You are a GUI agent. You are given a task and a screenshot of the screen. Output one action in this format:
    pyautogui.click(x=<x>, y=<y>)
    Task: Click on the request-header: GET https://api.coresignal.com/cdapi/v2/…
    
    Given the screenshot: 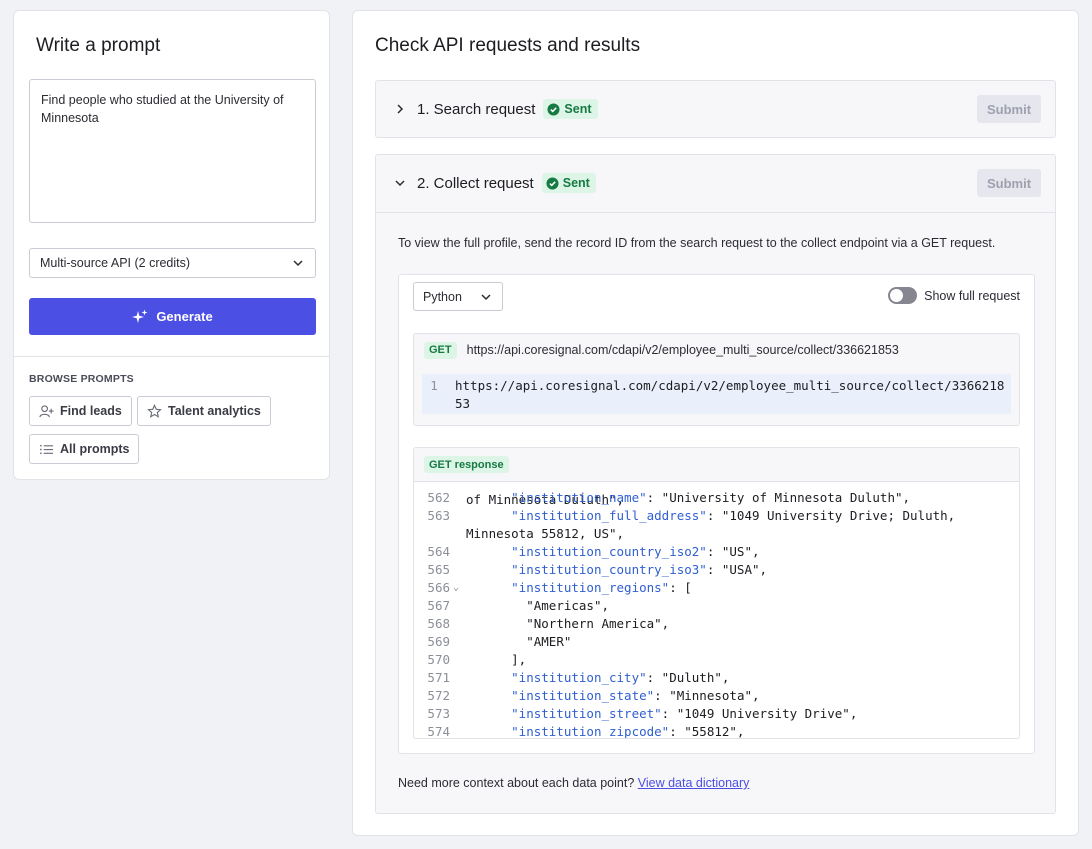 What is the action you would take?
    pyautogui.click(x=716, y=350)
    